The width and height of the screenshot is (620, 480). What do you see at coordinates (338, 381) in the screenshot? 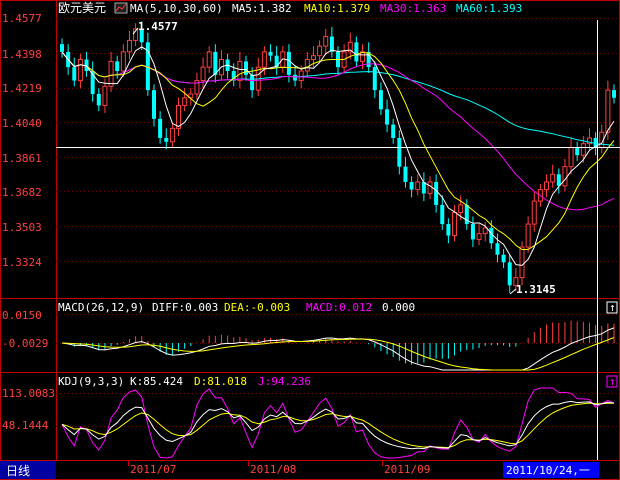
I see `kdj-header: KDJ(9,3,3) K:85.424 D:81.018 J:94.236 ↑` at bounding box center [338, 381].